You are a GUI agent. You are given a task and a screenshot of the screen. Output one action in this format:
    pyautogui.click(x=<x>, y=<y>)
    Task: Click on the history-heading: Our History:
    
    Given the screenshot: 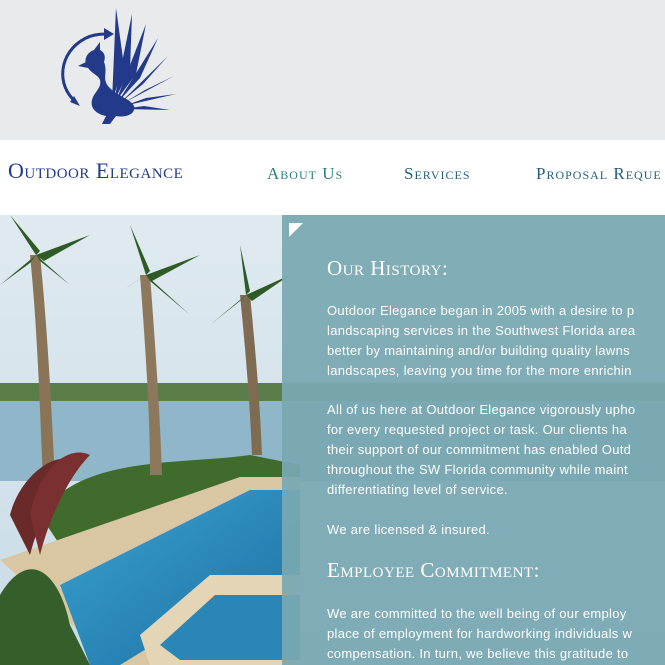 What is the action you would take?
    pyautogui.click(x=388, y=268)
    